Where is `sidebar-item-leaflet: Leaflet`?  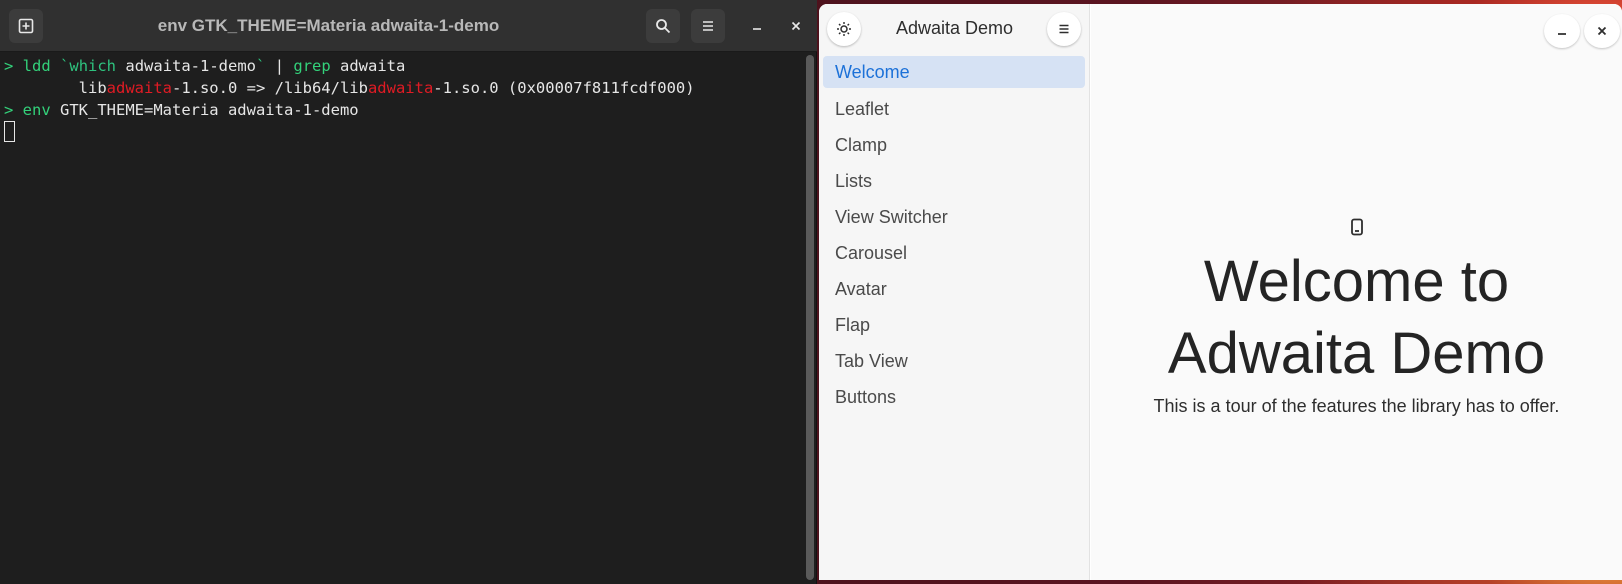
sidebar-item-leaflet: Leaflet is located at coordinates (954, 109).